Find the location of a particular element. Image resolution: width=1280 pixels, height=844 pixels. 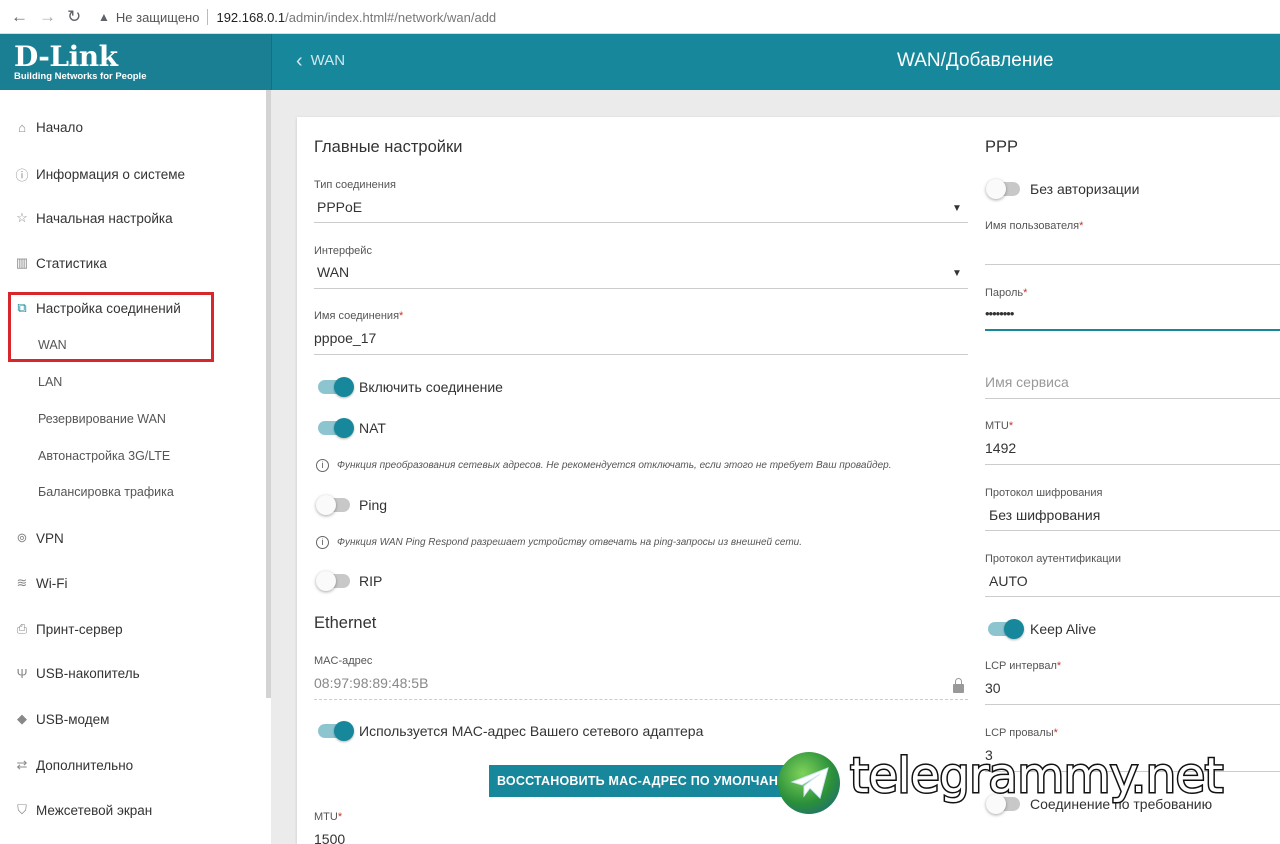

lcp-failures-label-text: LCP провалы is located at coordinates (1019, 733).